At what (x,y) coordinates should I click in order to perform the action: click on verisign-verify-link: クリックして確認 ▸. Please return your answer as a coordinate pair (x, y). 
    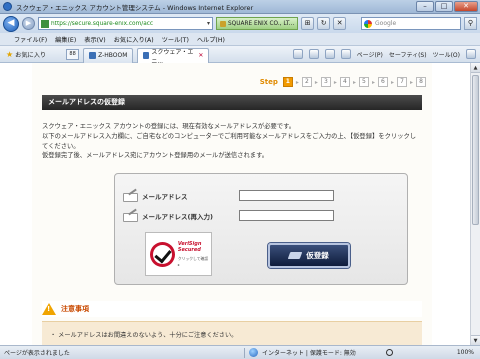
    Looking at the image, I should click on (193, 261).